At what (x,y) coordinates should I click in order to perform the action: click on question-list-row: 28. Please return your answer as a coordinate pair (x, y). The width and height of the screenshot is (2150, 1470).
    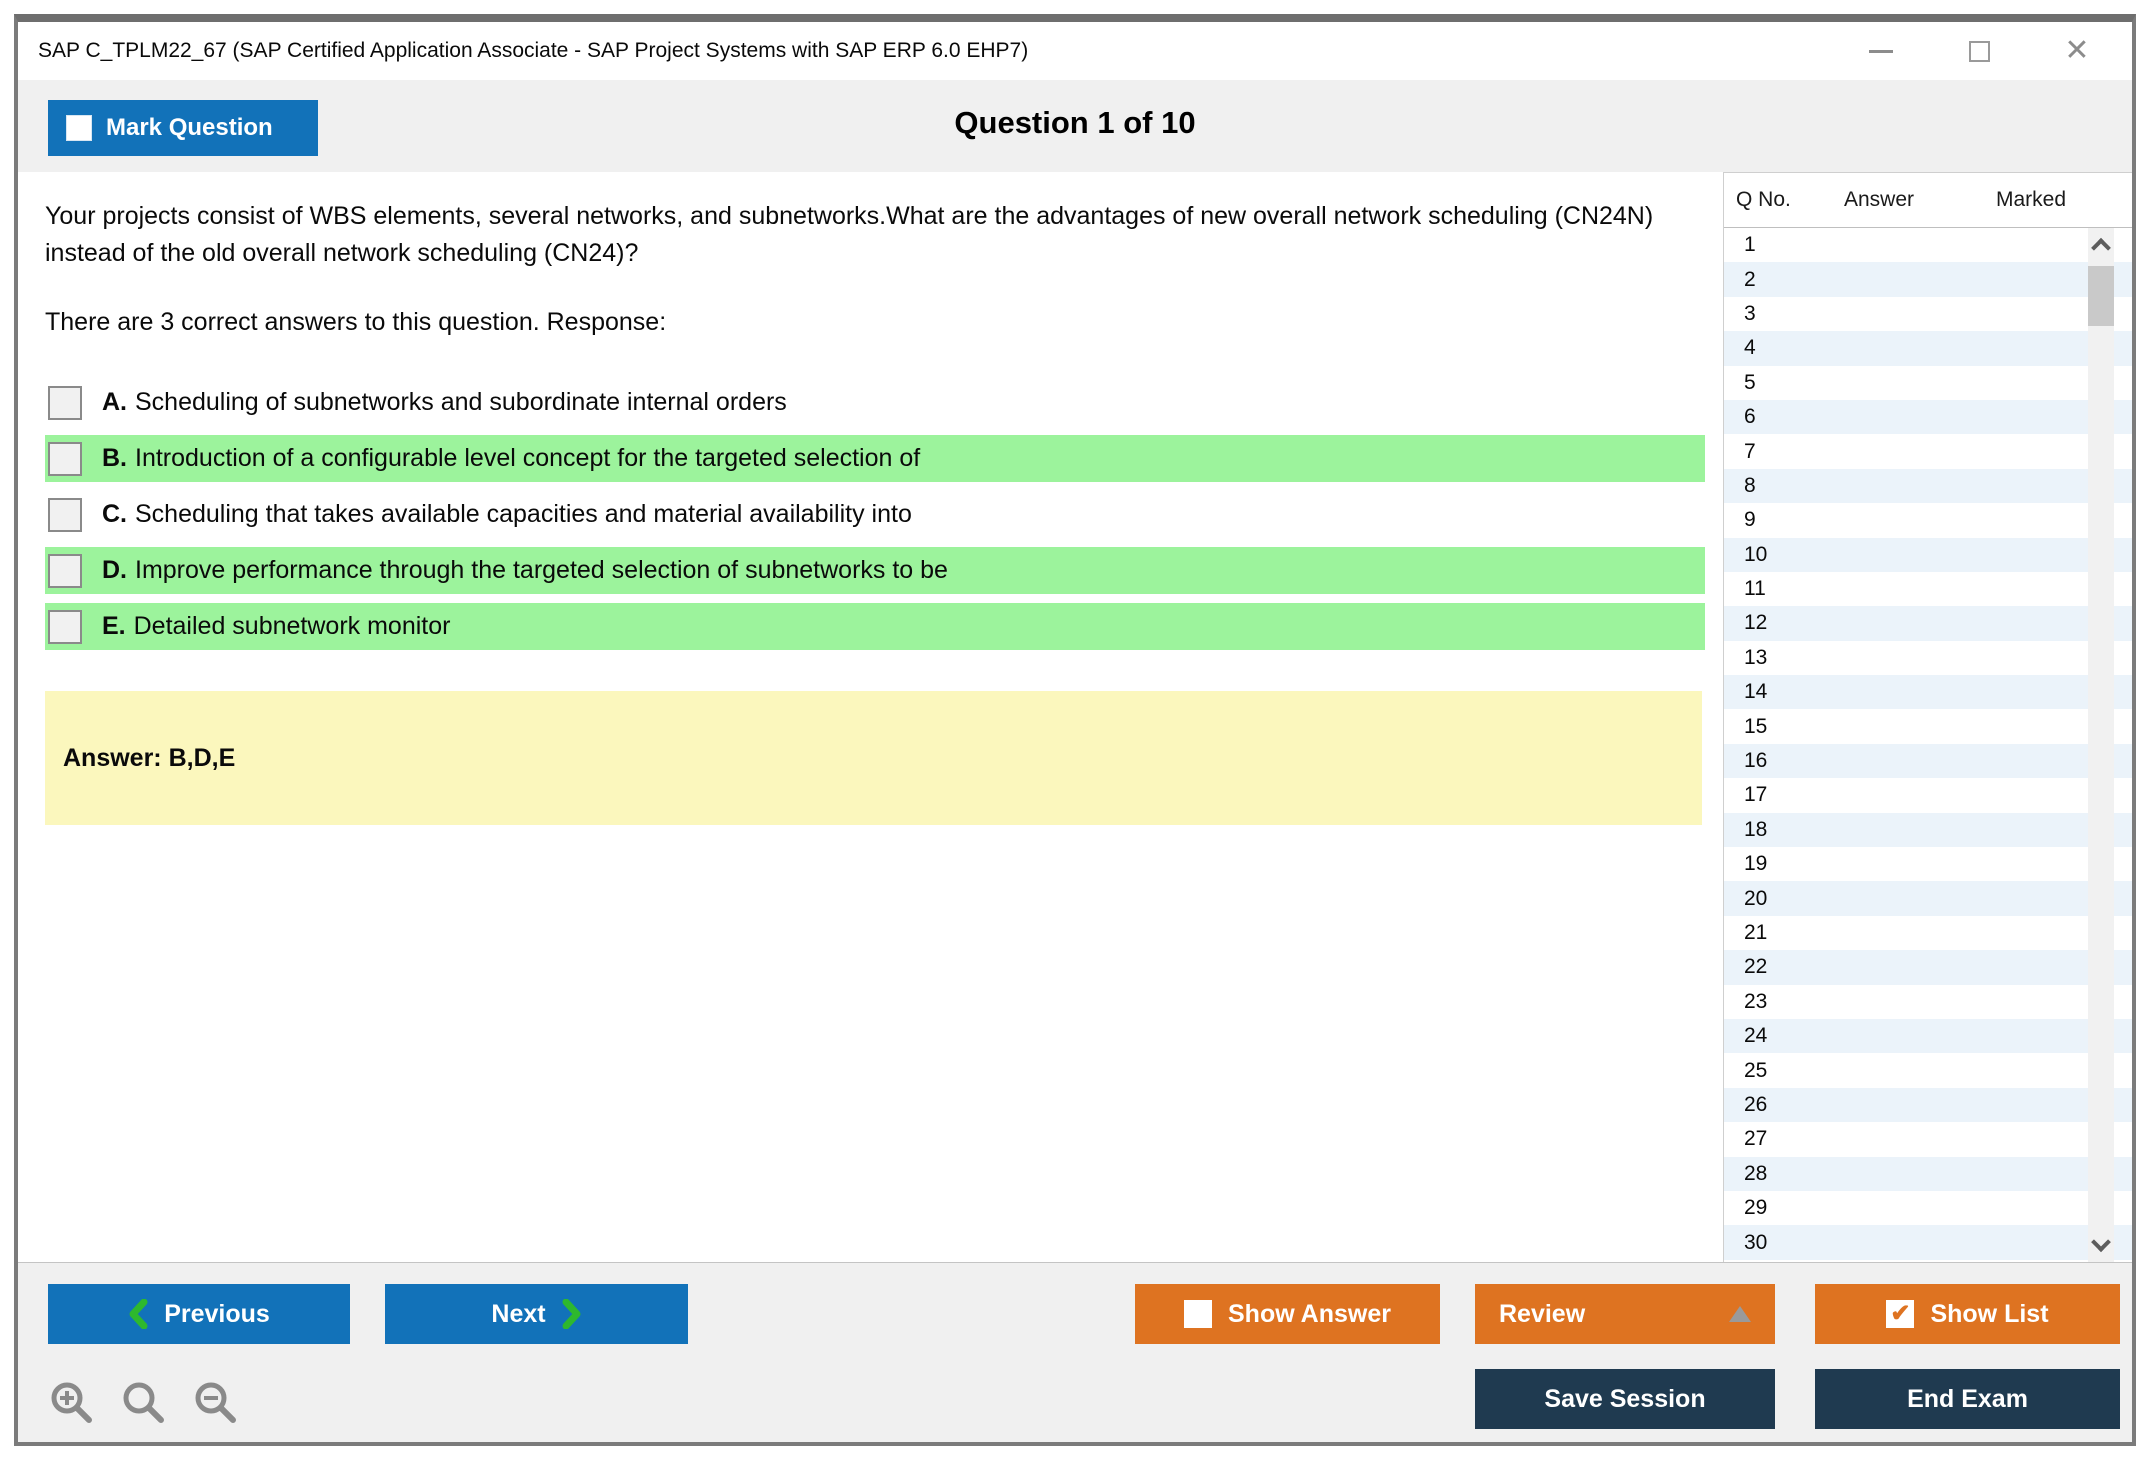
    Looking at the image, I should click on (1928, 1173).